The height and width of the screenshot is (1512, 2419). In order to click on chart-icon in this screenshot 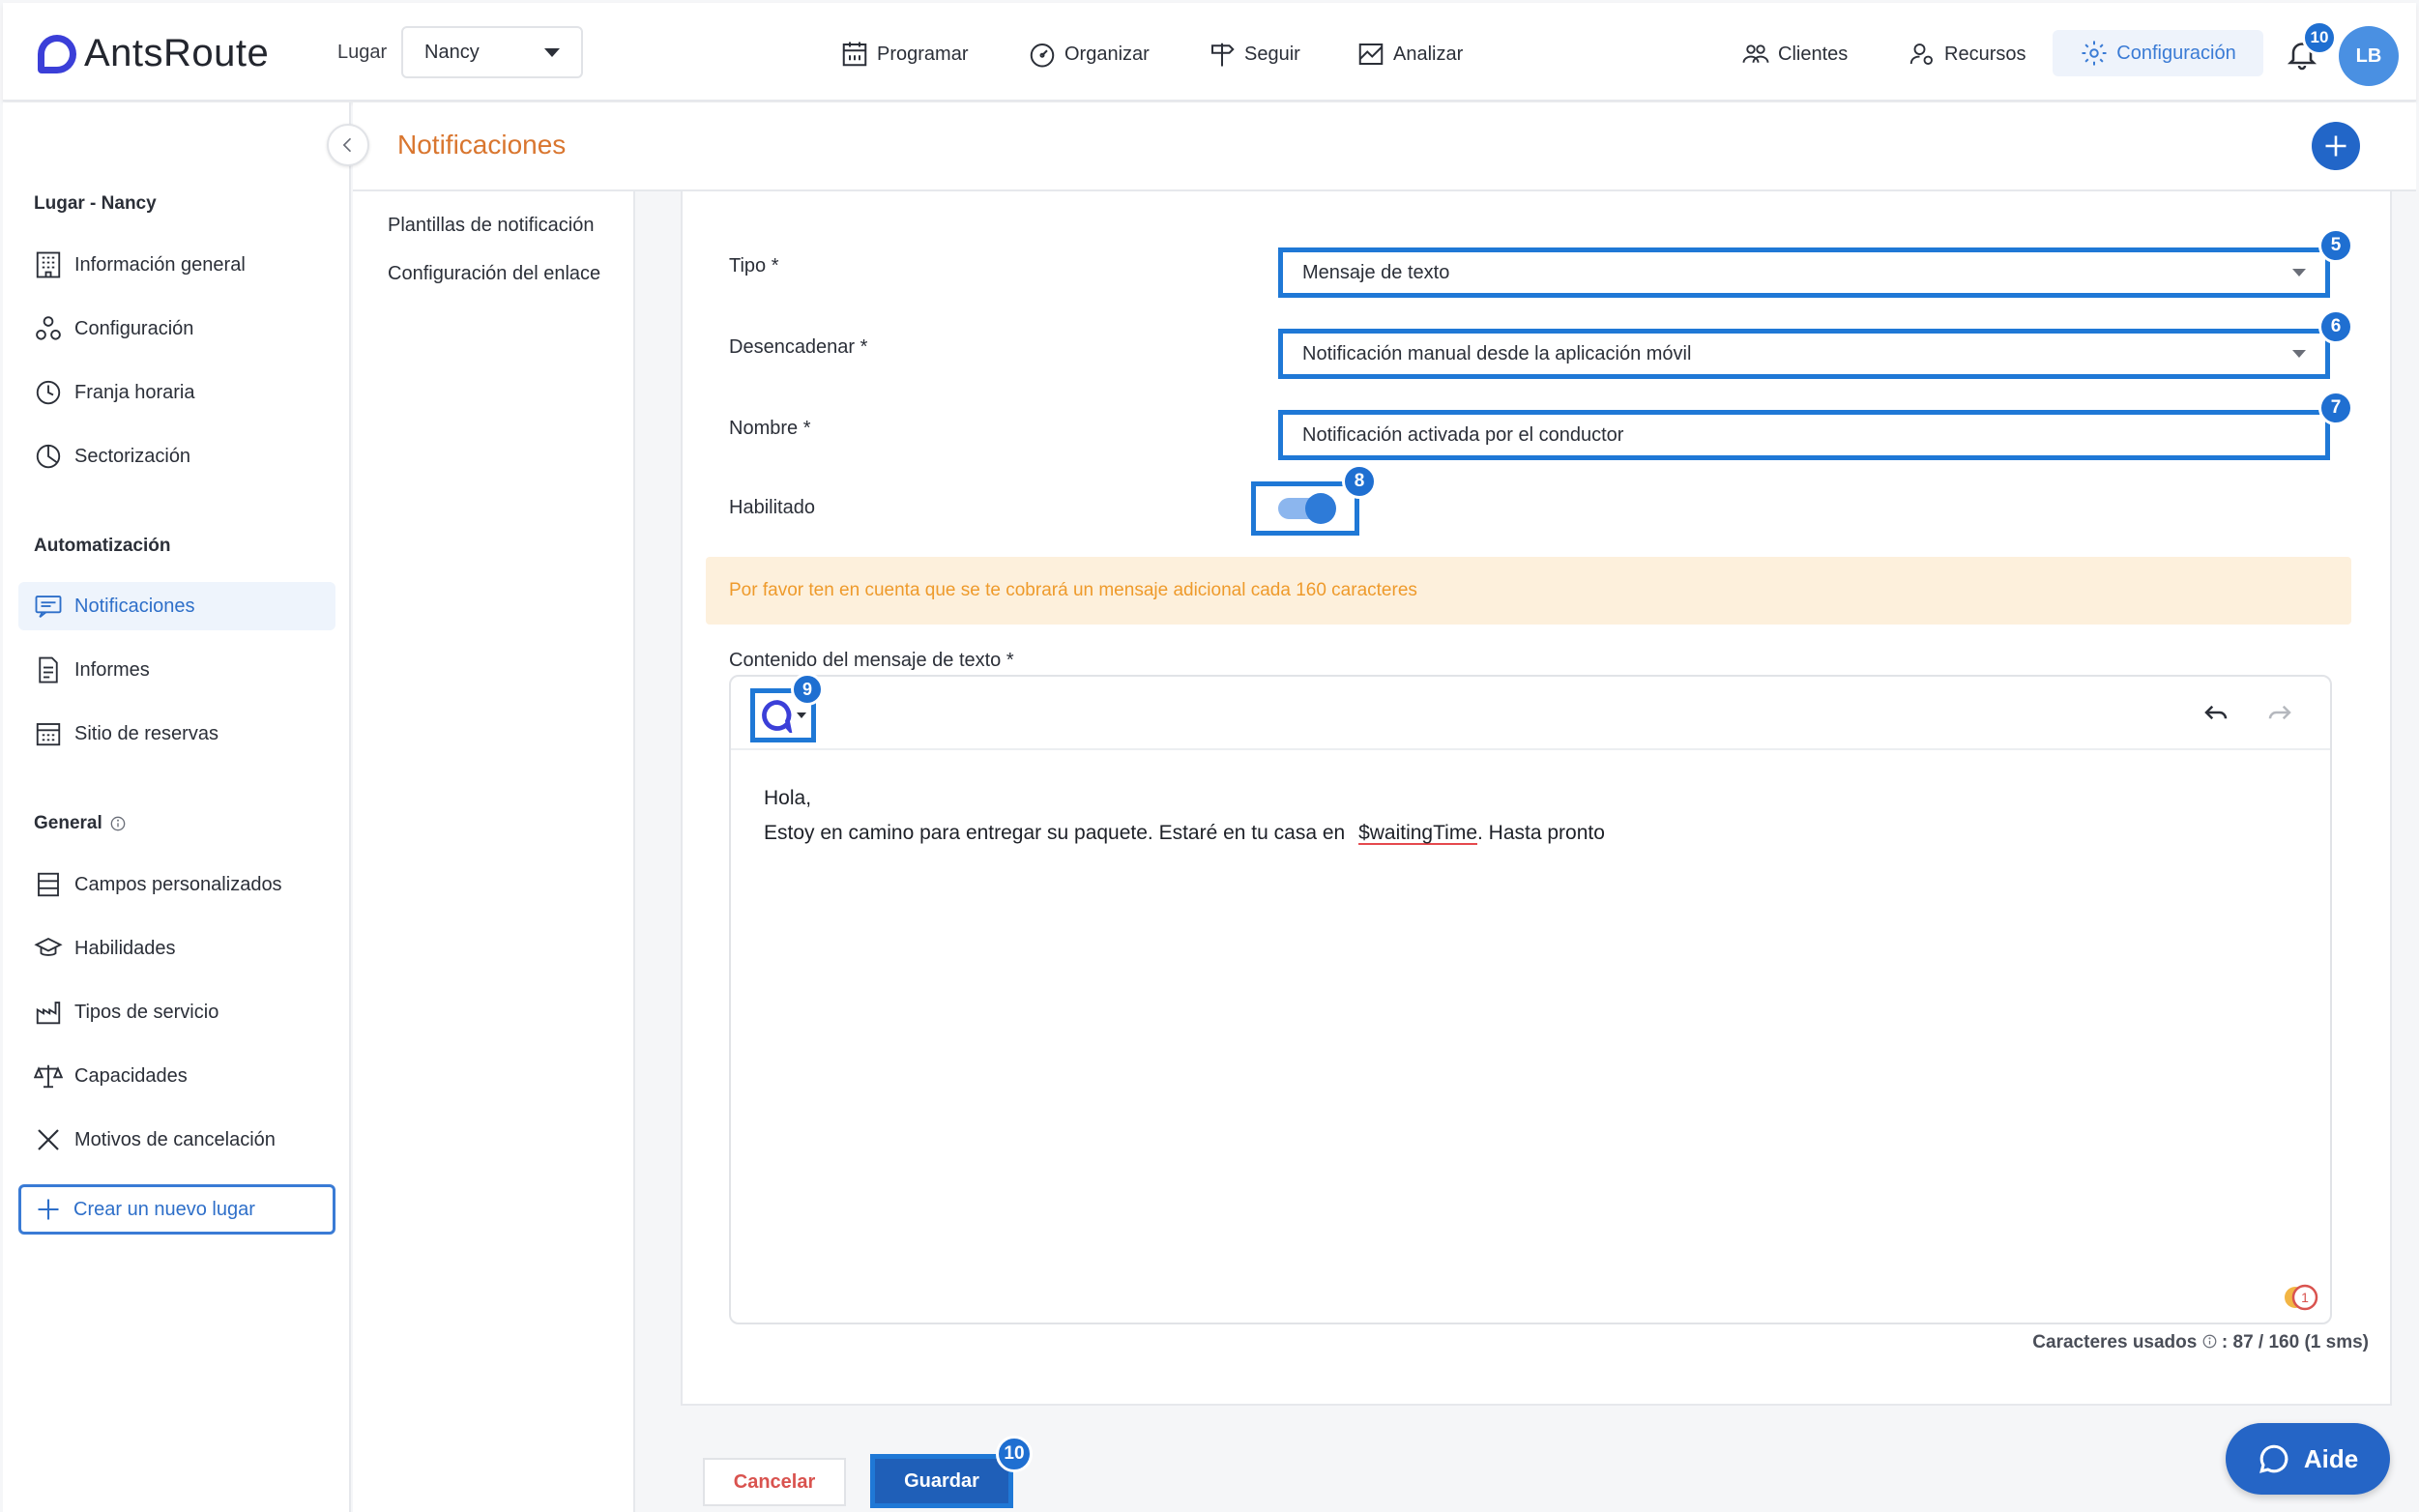, I will do `click(1371, 54)`.